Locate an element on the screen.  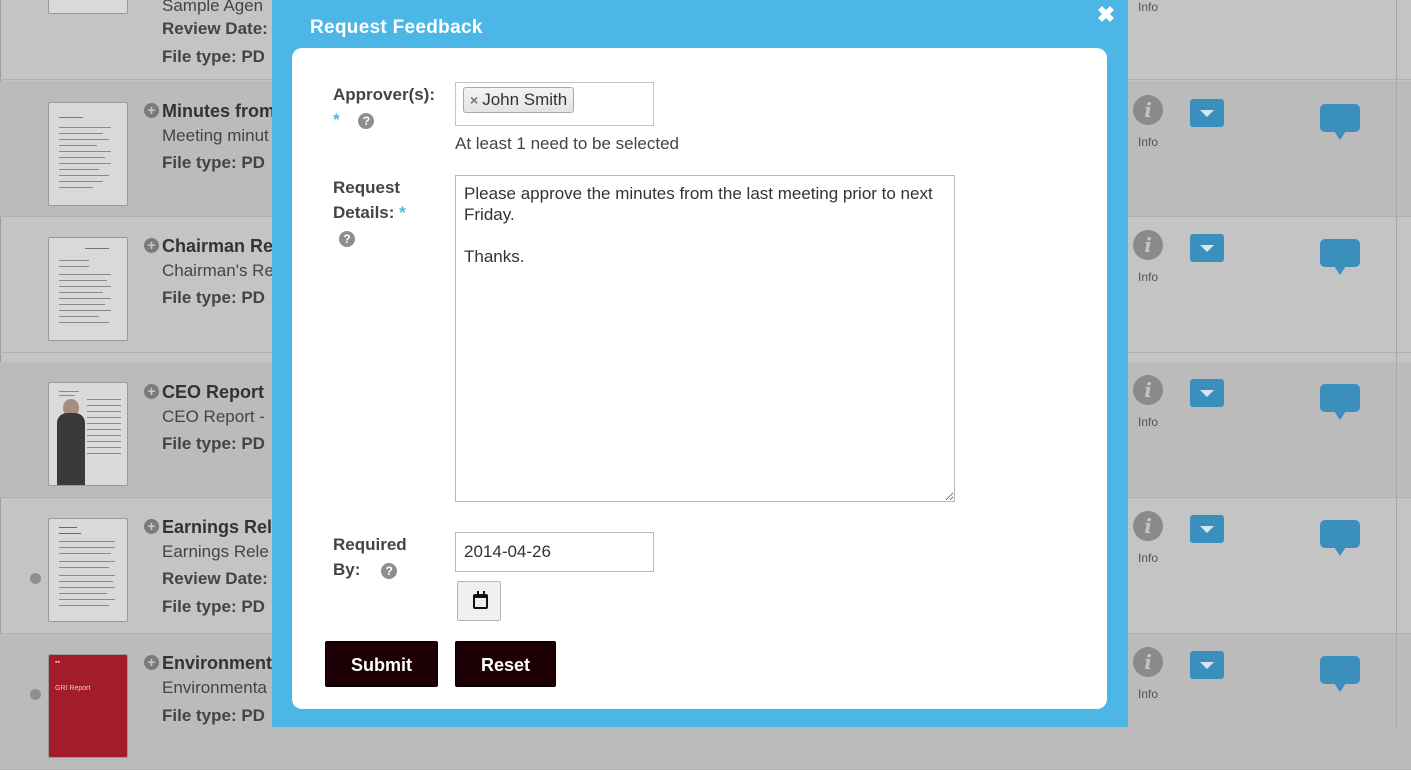
list-item-subtitle: CEO Report - is located at coordinates (213, 416).